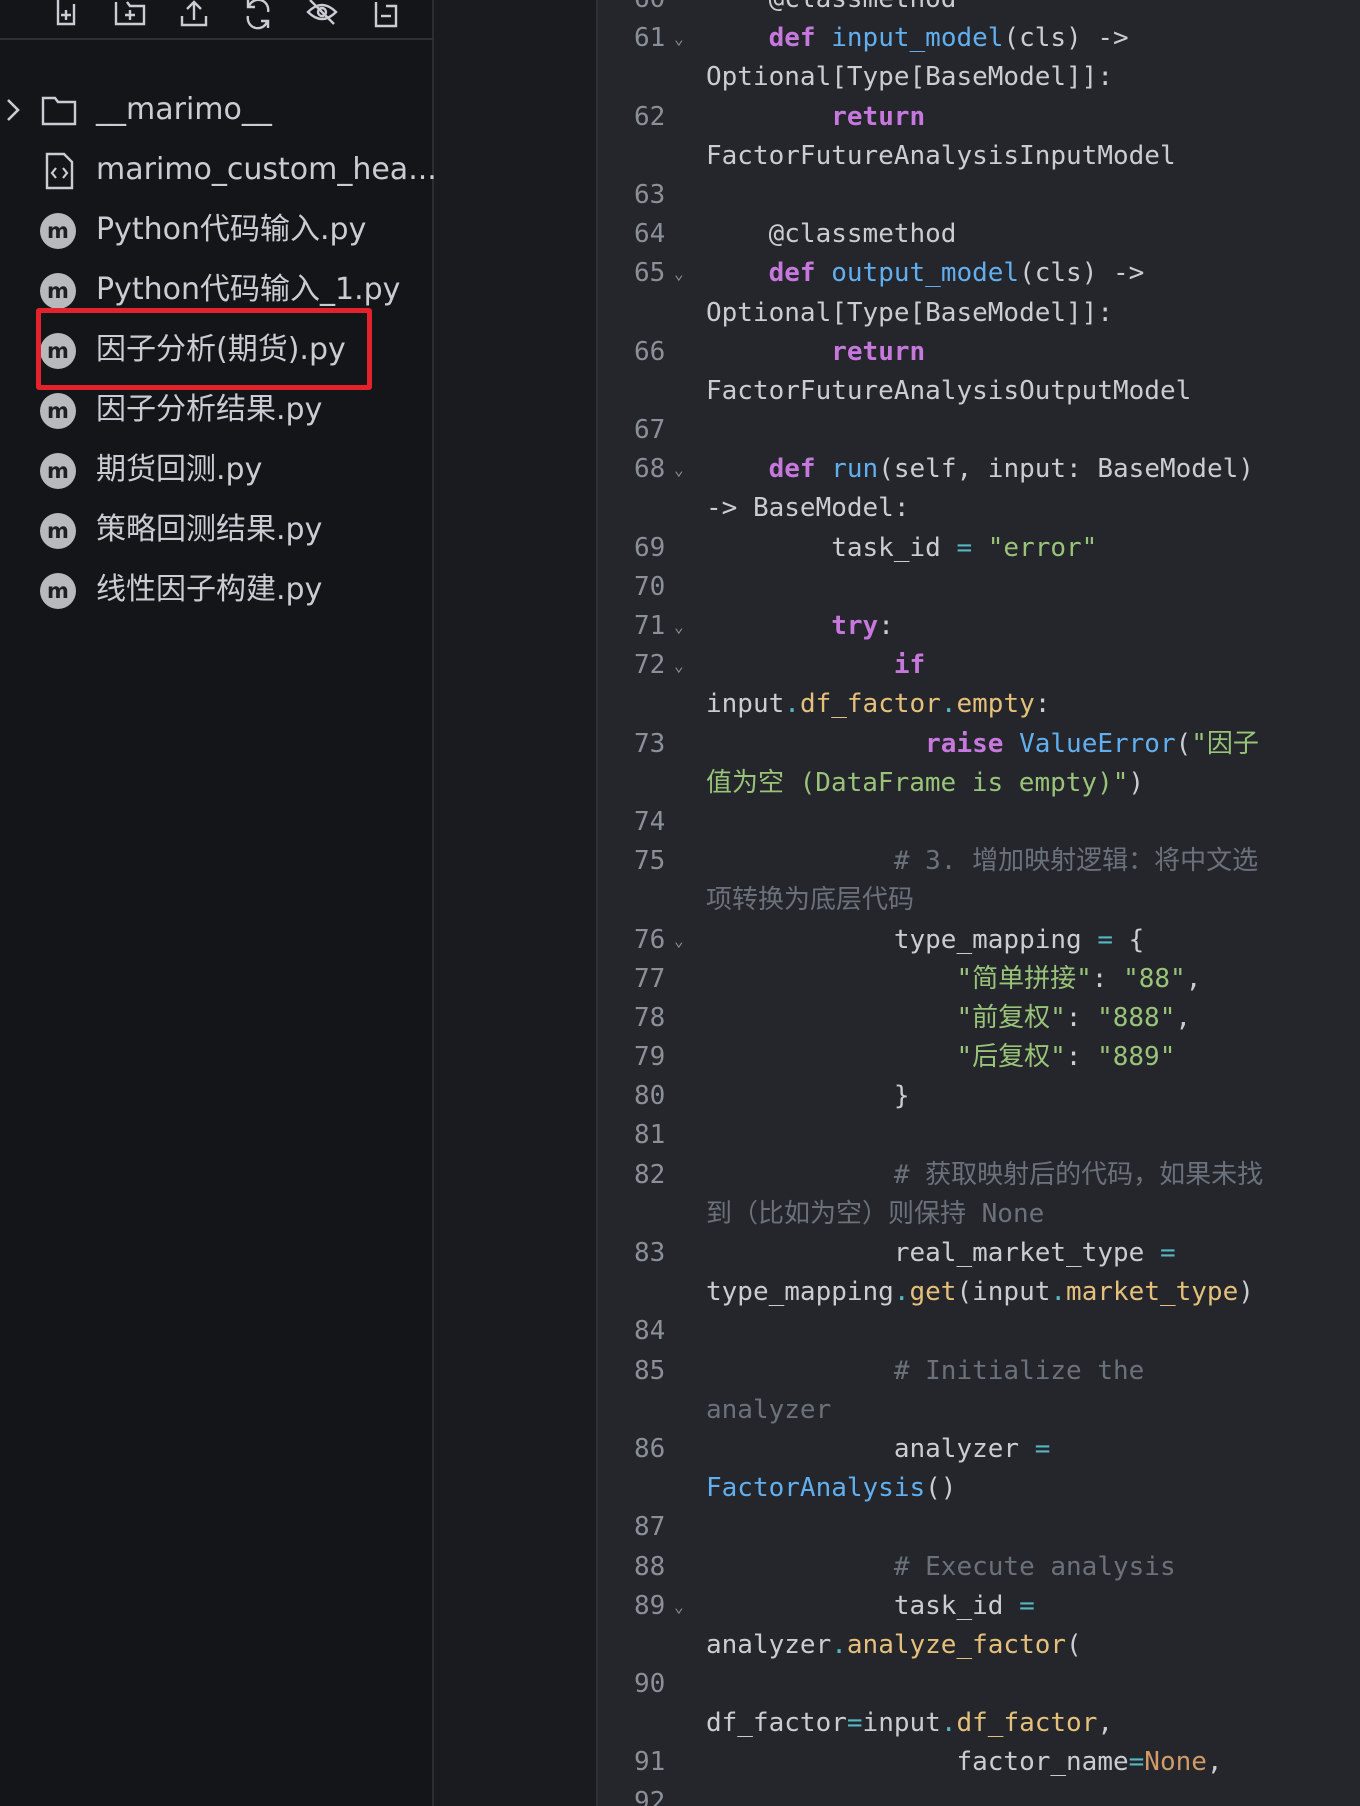 The image size is (1360, 1806). What do you see at coordinates (1074, 1017) in the screenshot?
I see `code-text: "前复权": "888",` at bounding box center [1074, 1017].